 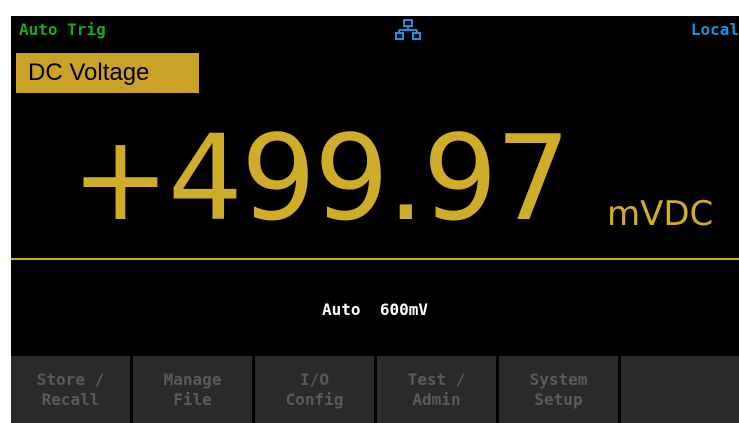 I want to click on divider, so click(x=375, y=259).